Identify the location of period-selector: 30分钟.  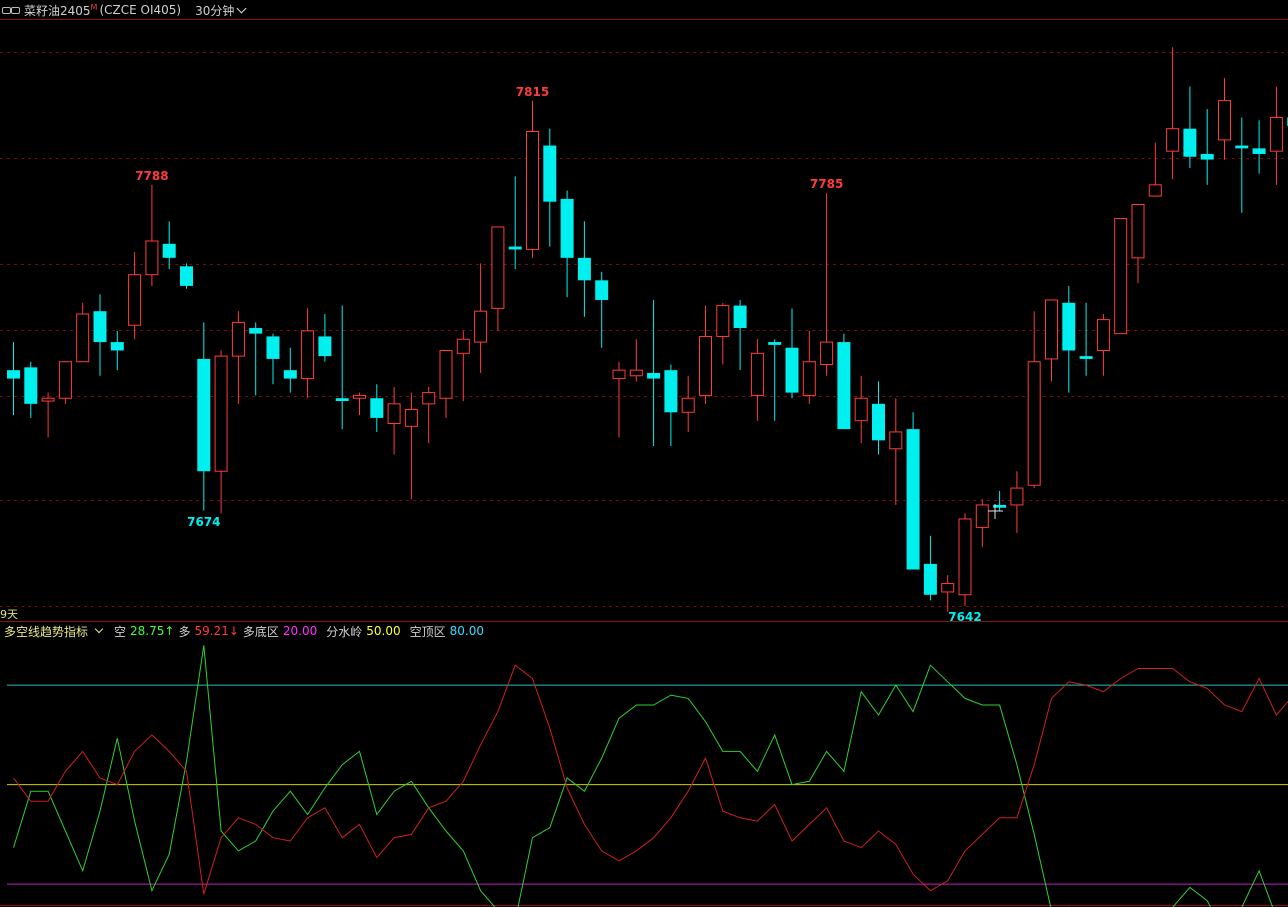
(221, 10).